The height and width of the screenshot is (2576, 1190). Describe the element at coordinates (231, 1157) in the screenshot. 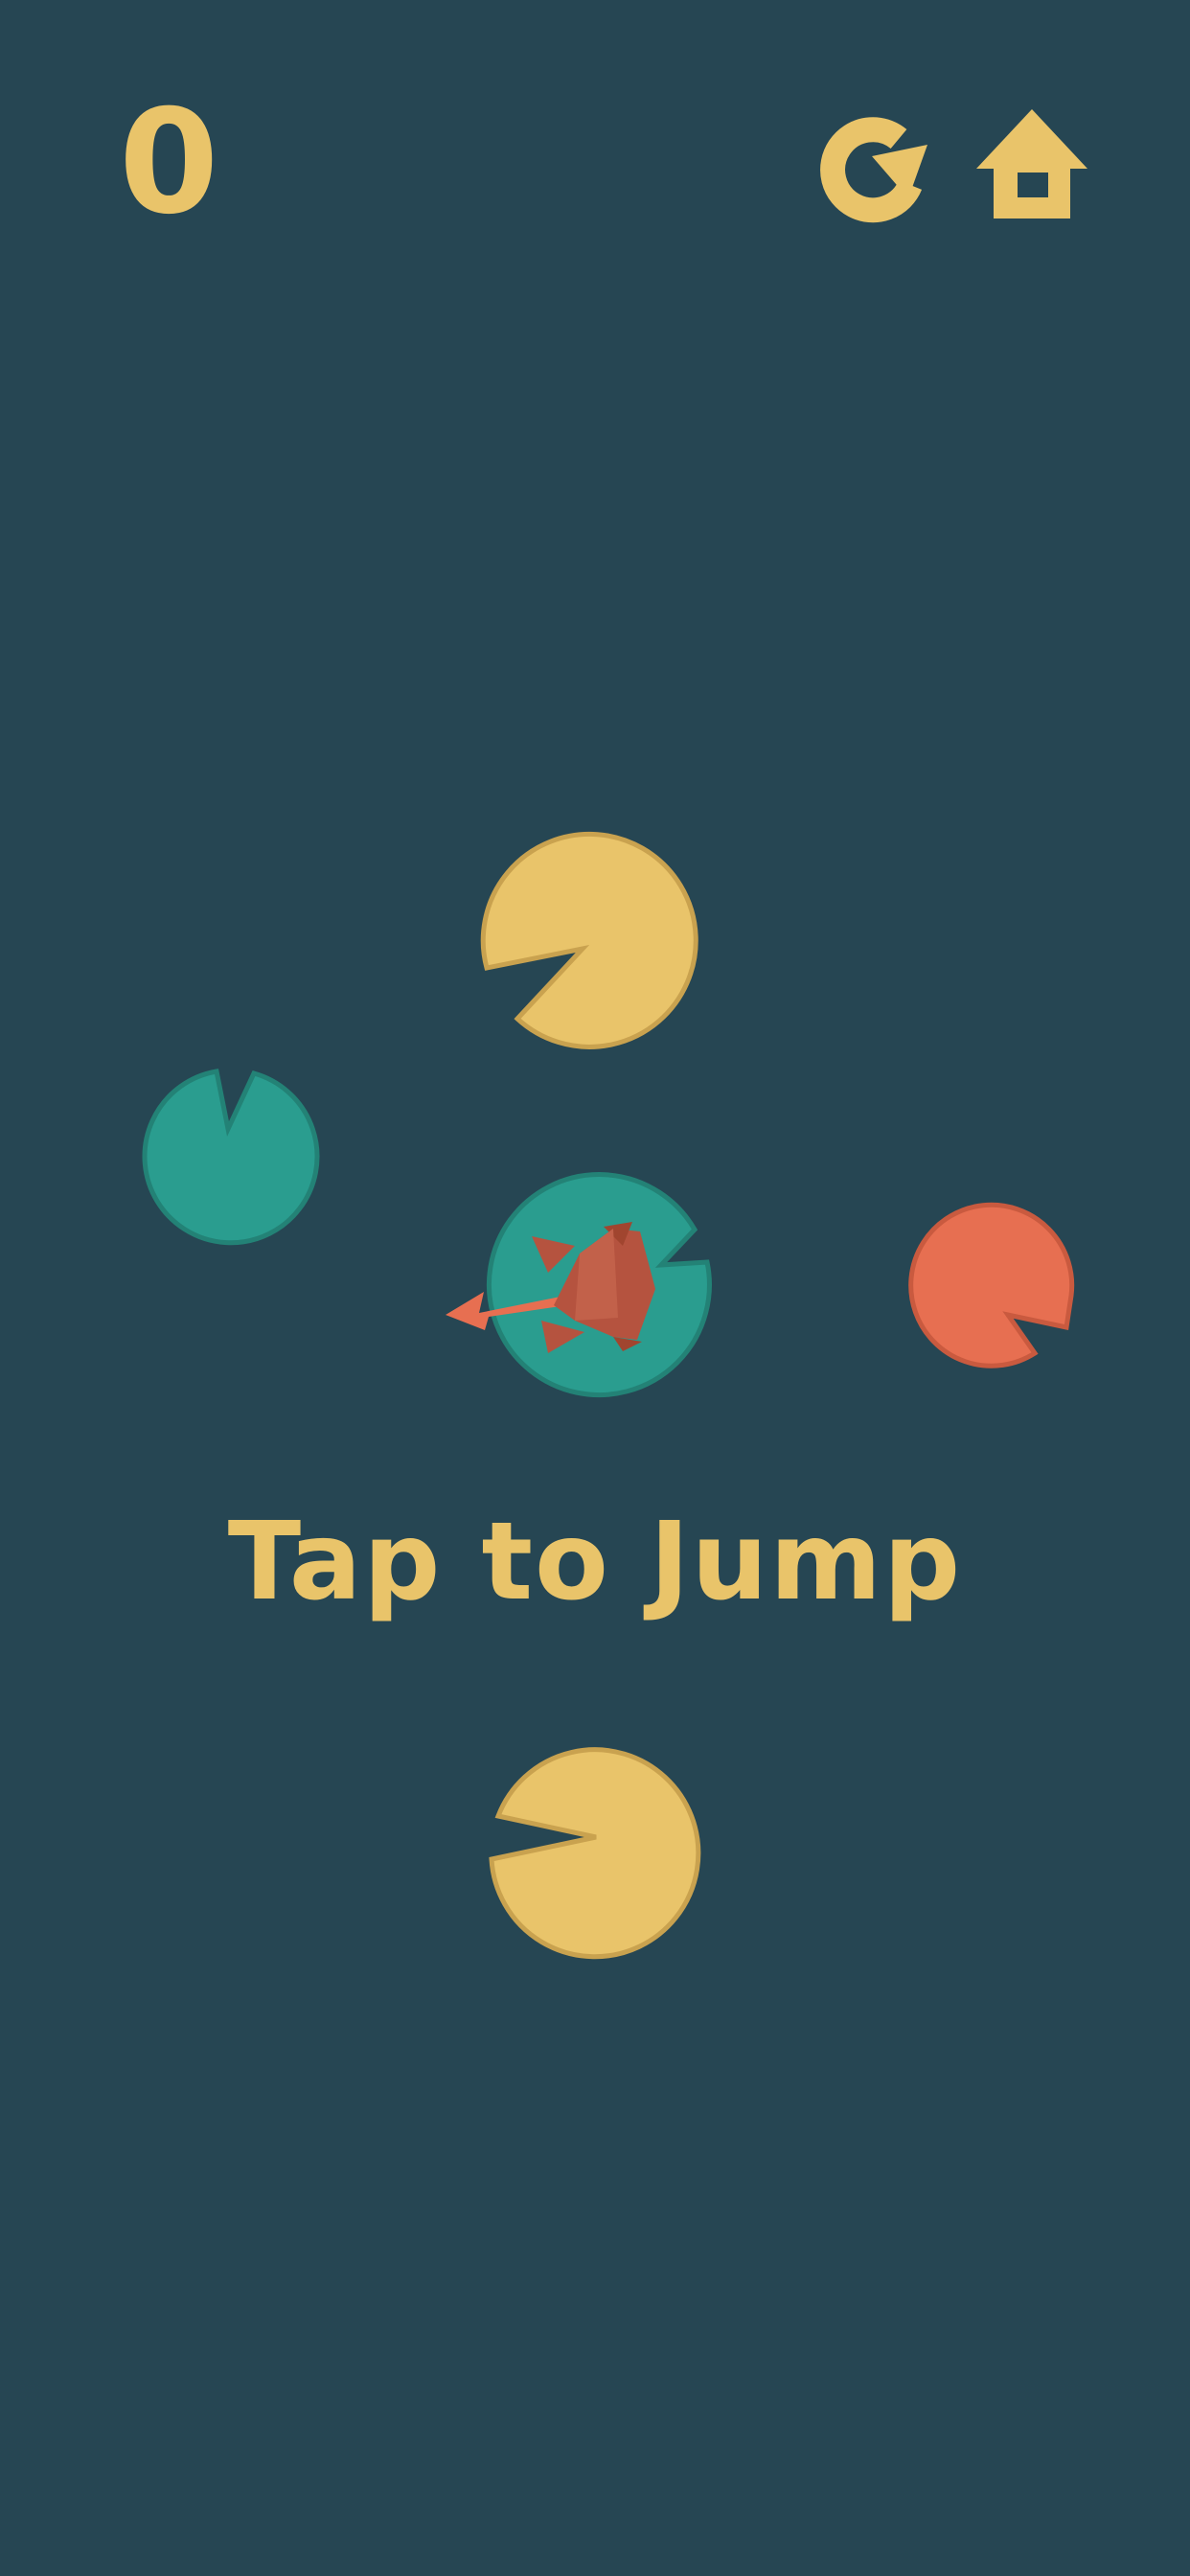

I see `lily-pad-teal-left` at that location.